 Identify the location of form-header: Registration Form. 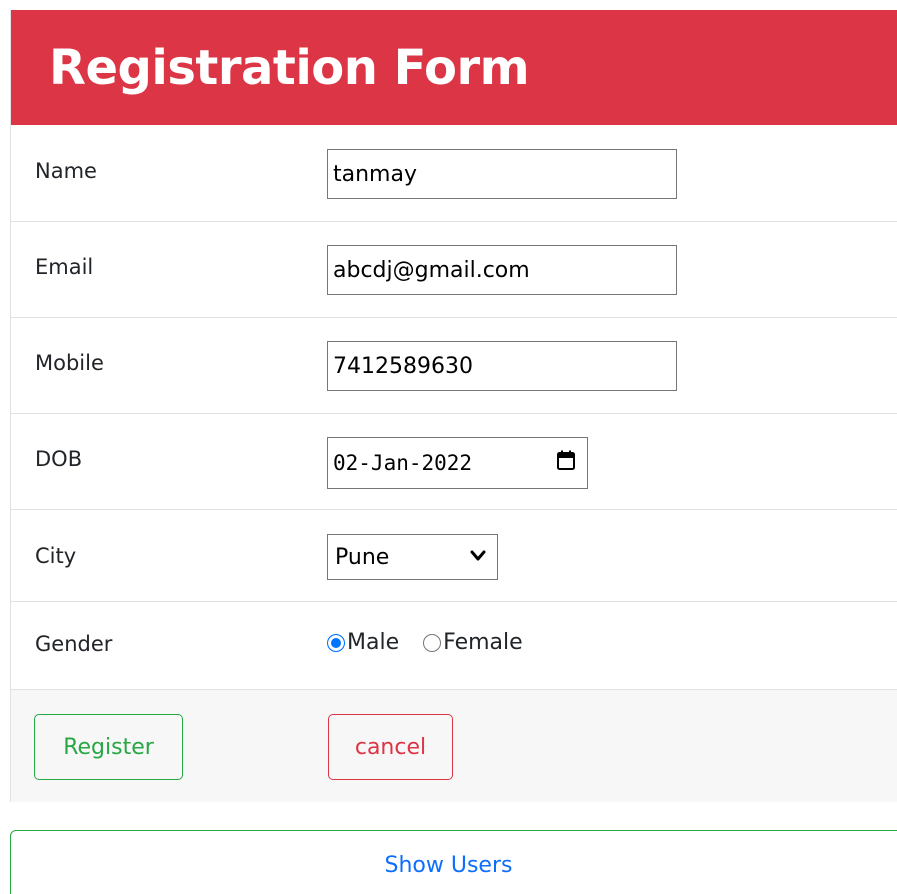
(454, 67).